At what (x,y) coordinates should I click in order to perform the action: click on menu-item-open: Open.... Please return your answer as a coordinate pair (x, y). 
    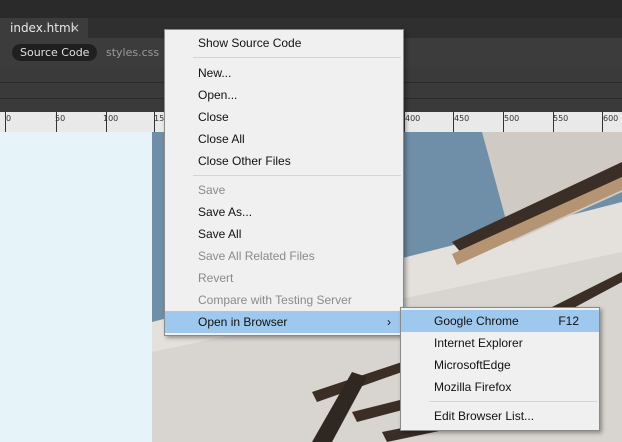
    Looking at the image, I should click on (284, 95).